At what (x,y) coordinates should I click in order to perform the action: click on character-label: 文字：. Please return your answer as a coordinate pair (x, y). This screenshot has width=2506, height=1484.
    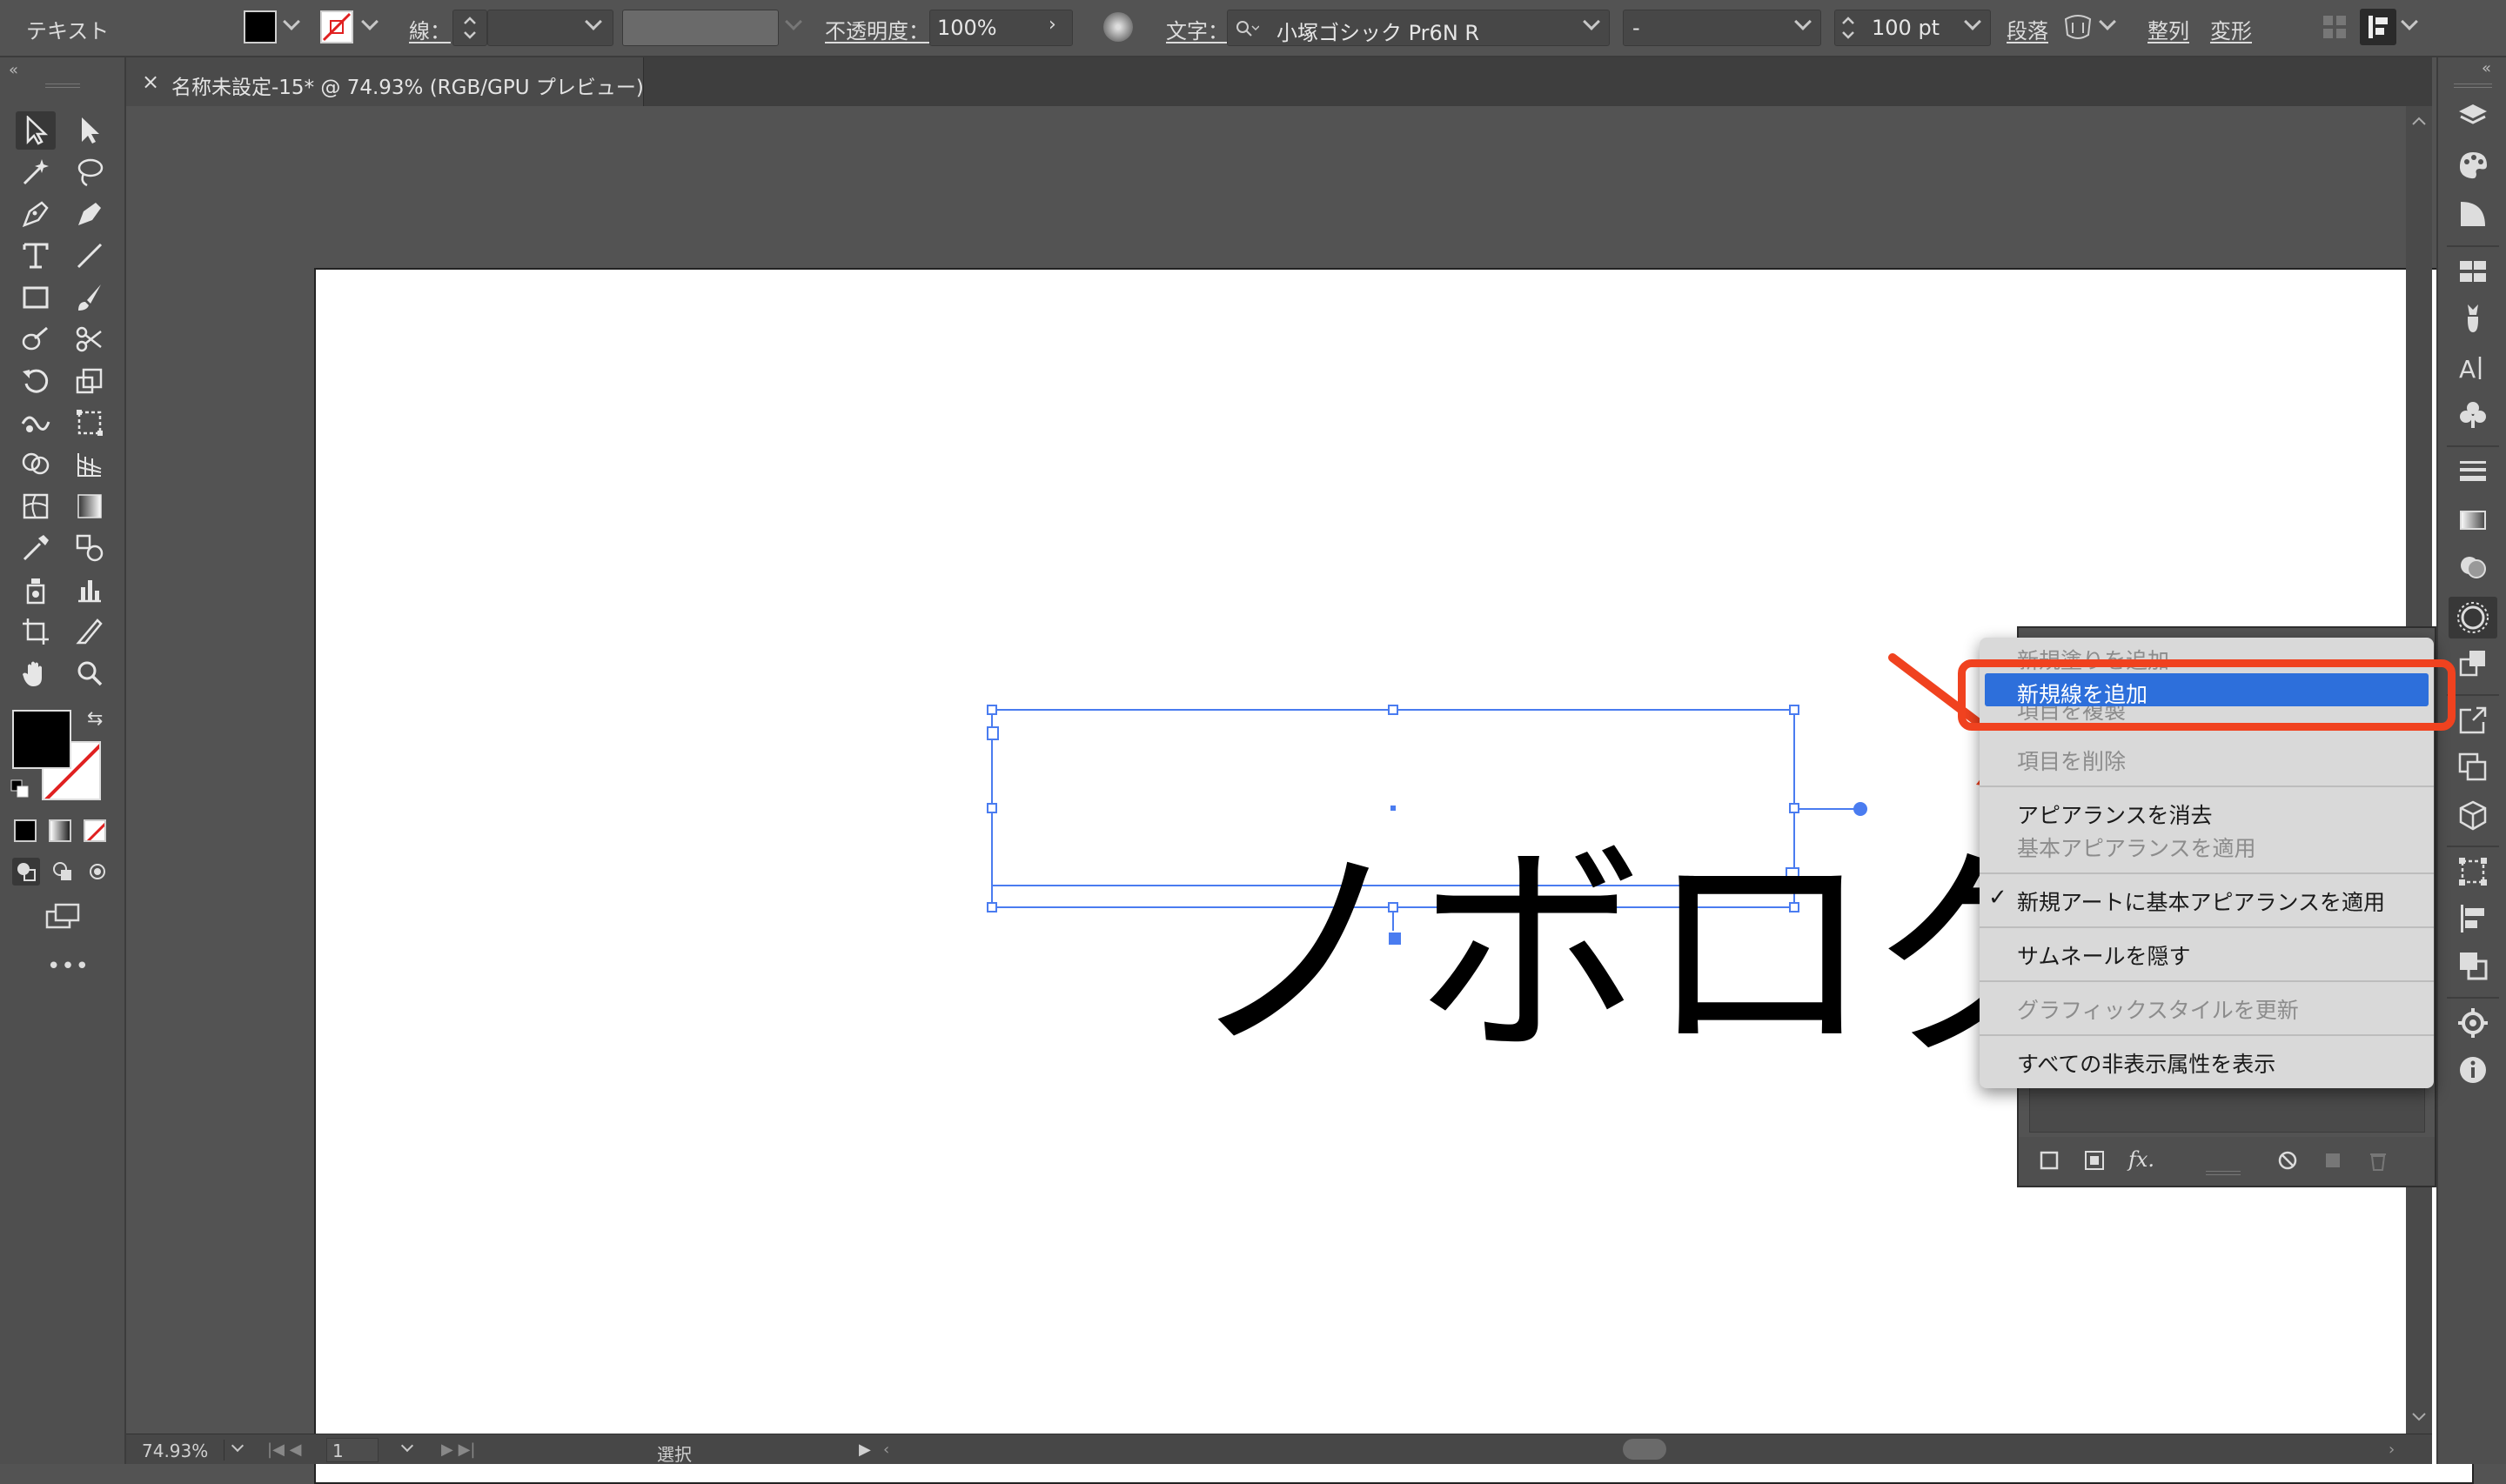
    Looking at the image, I should click on (1197, 29).